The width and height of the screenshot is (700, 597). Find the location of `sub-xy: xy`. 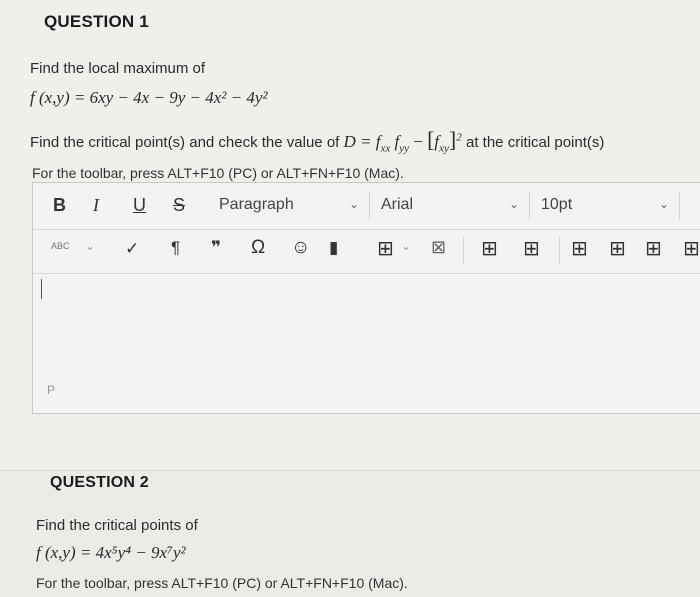

sub-xy: xy is located at coordinates (444, 148).